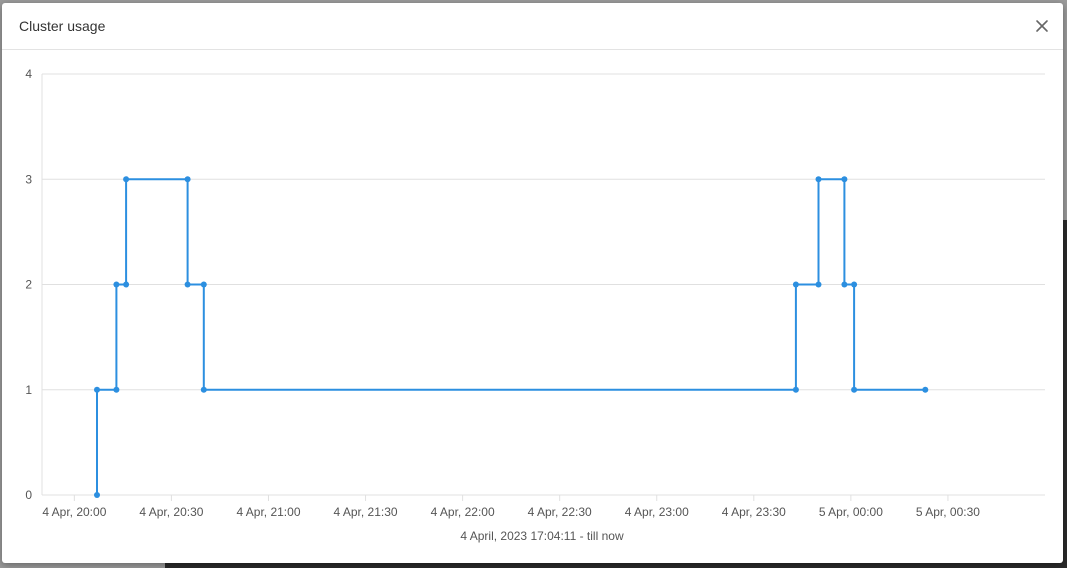 The image size is (1067, 568). What do you see at coordinates (28, 179) in the screenshot?
I see `y-tick-label: 3` at bounding box center [28, 179].